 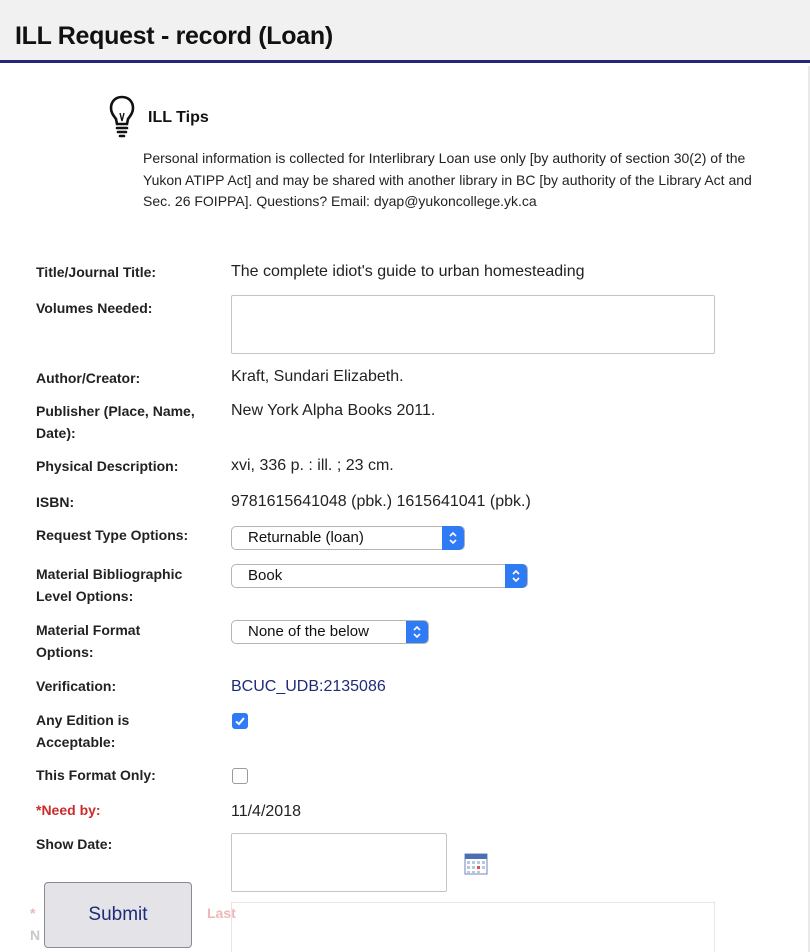 I want to click on bib-level-selected: Book, so click(x=265, y=575).